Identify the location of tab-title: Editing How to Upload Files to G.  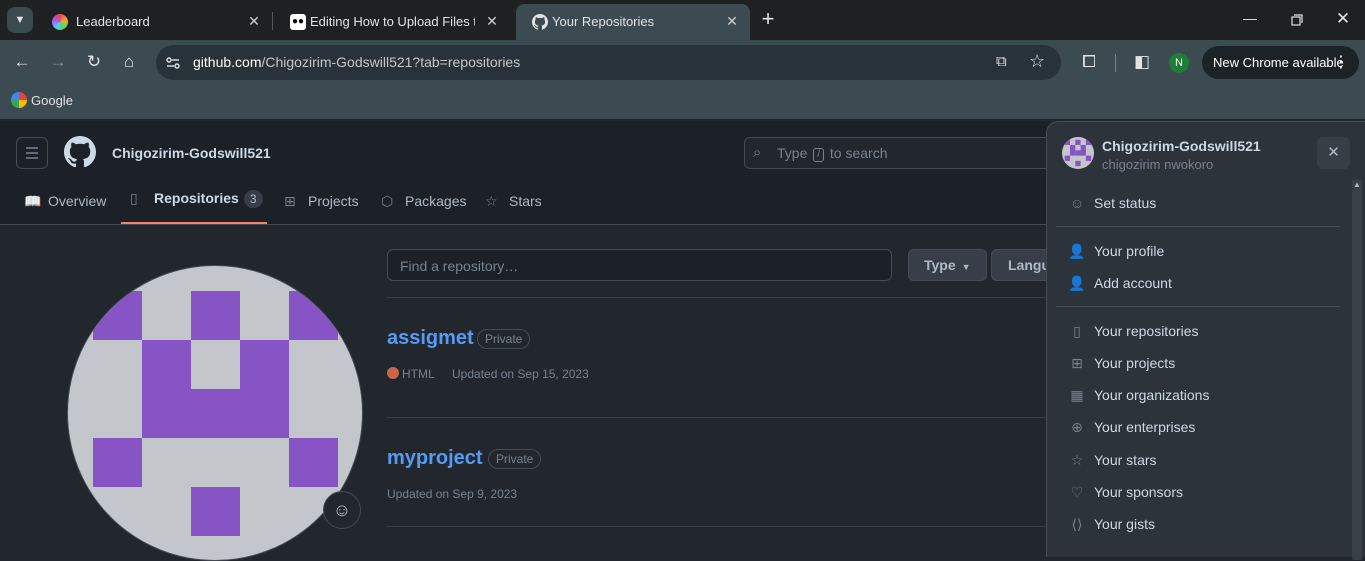
(392, 21).